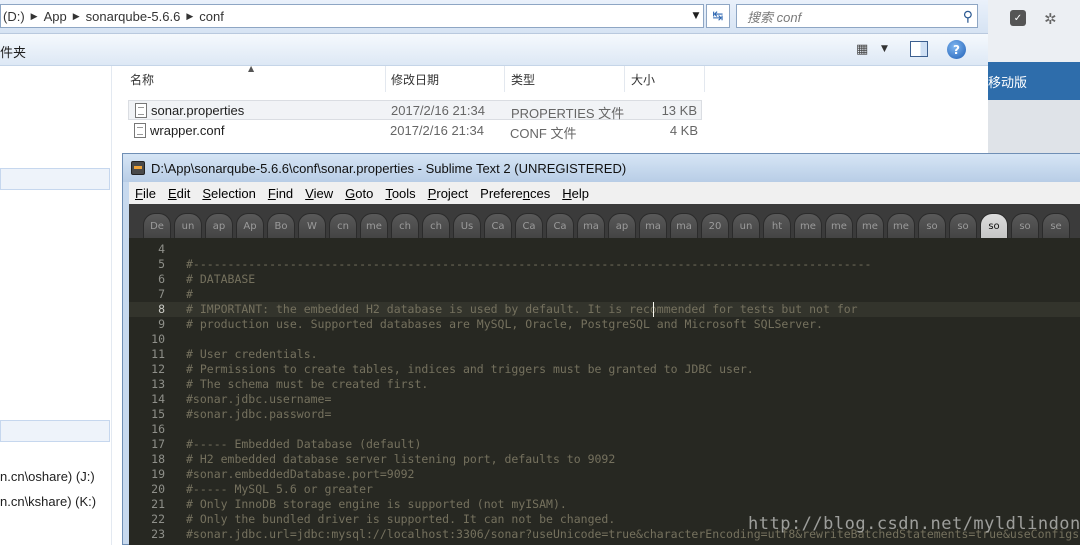  Describe the element at coordinates (604, 474) in the screenshot. I see `code-line: 19 #sonar.embeddedDatabase.port=9092` at that location.